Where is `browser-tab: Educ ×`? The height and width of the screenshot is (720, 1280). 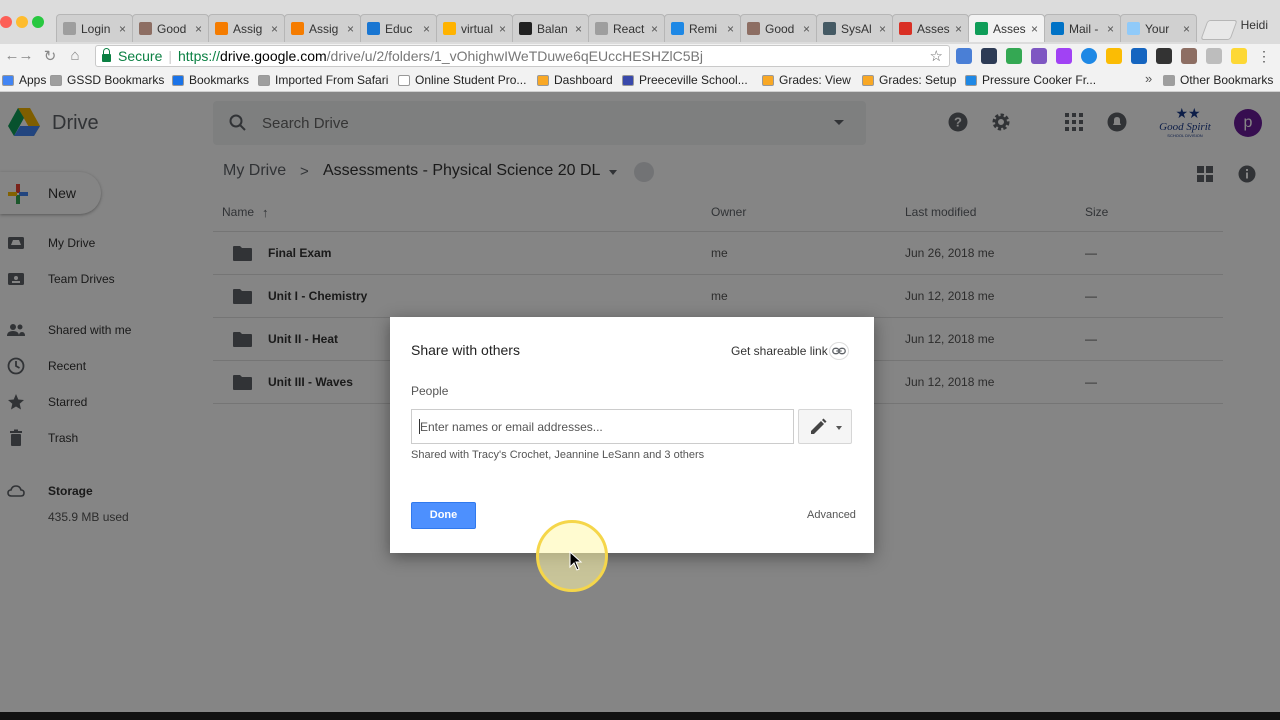
browser-tab: Educ × is located at coordinates (398, 28).